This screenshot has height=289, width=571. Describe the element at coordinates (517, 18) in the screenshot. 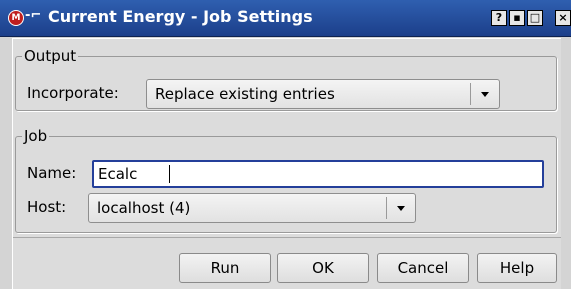

I see `minimize-window-button: ▪` at that location.